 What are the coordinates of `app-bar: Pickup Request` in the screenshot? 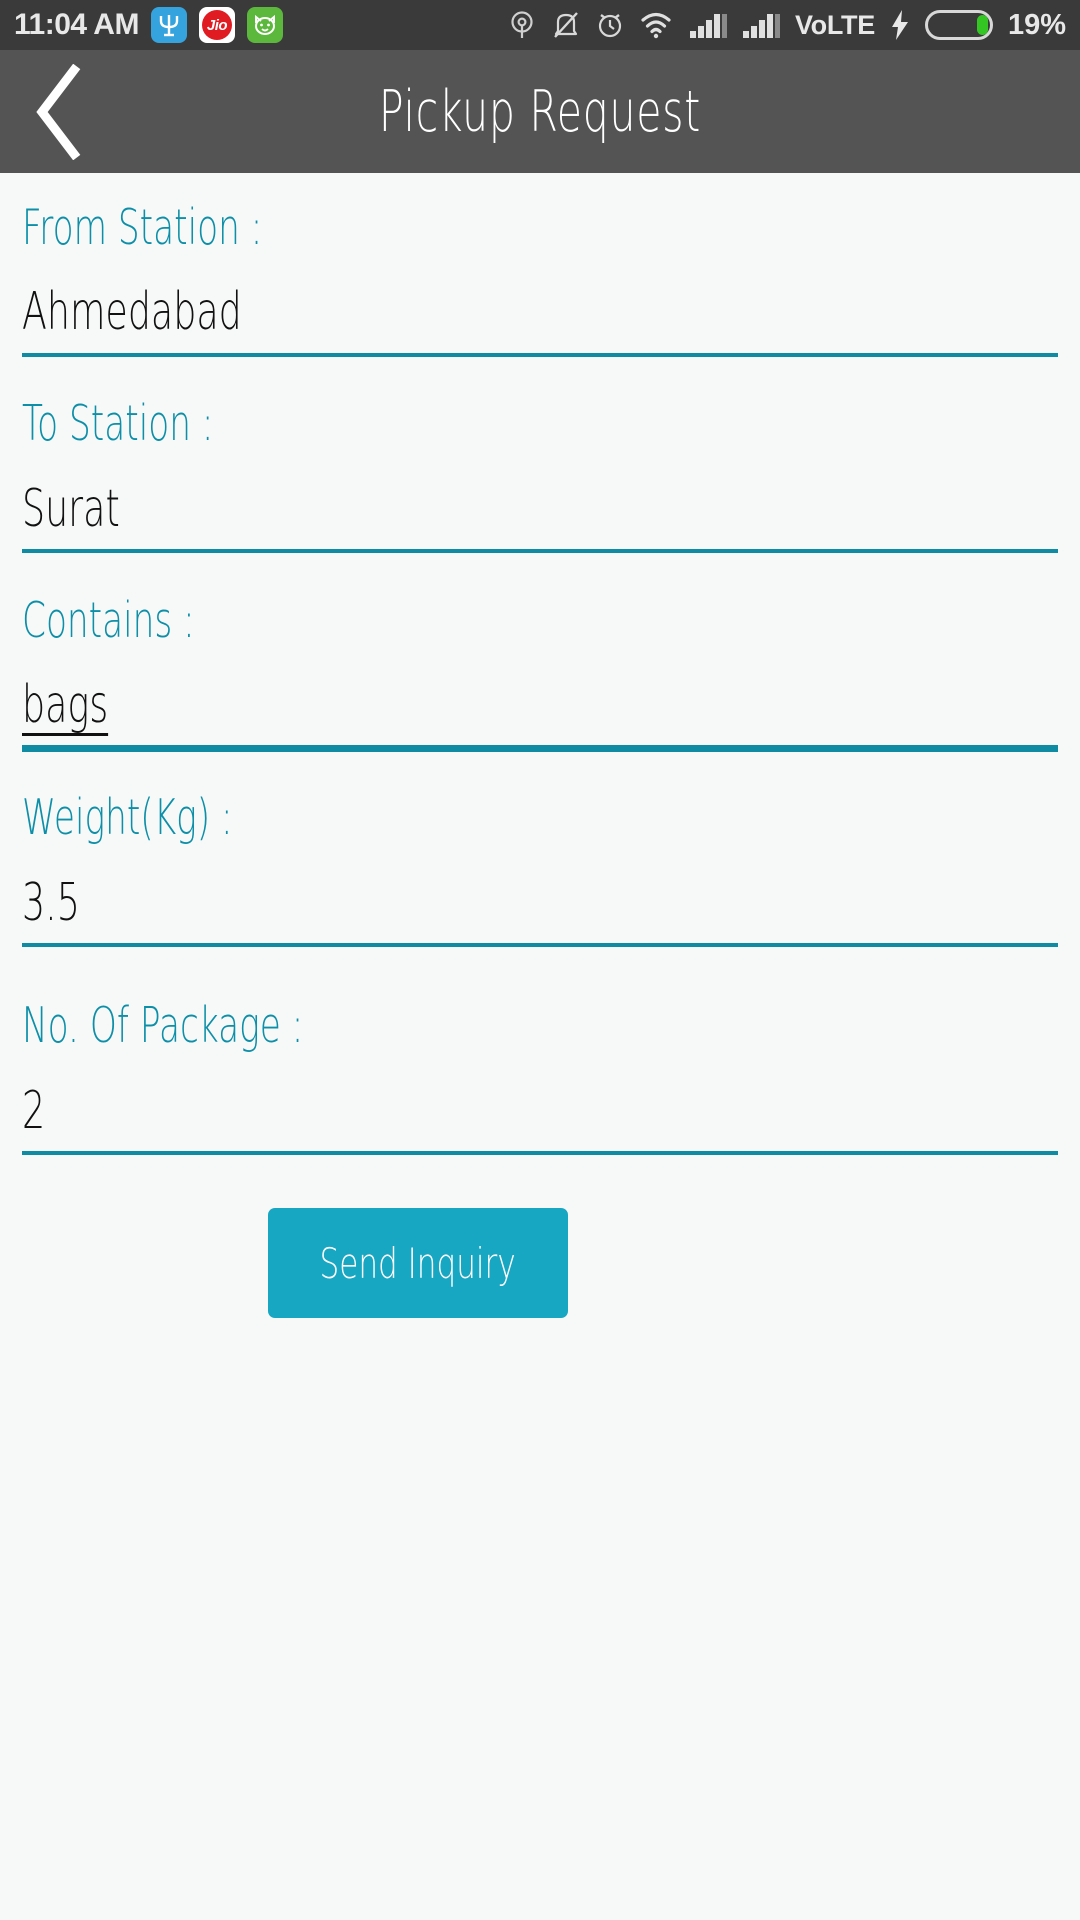 It's located at (540, 111).